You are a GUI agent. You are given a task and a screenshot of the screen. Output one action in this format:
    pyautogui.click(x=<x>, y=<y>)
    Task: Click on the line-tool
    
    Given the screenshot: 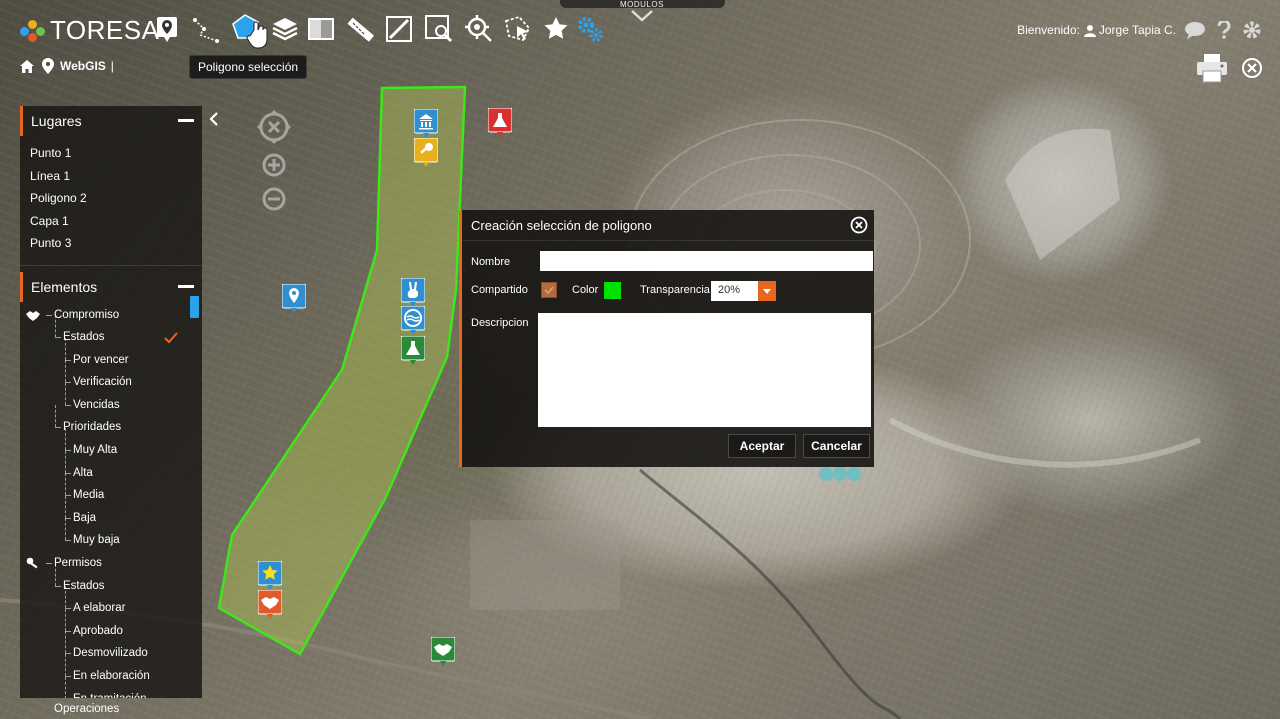 What is the action you would take?
    pyautogui.click(x=206, y=29)
    